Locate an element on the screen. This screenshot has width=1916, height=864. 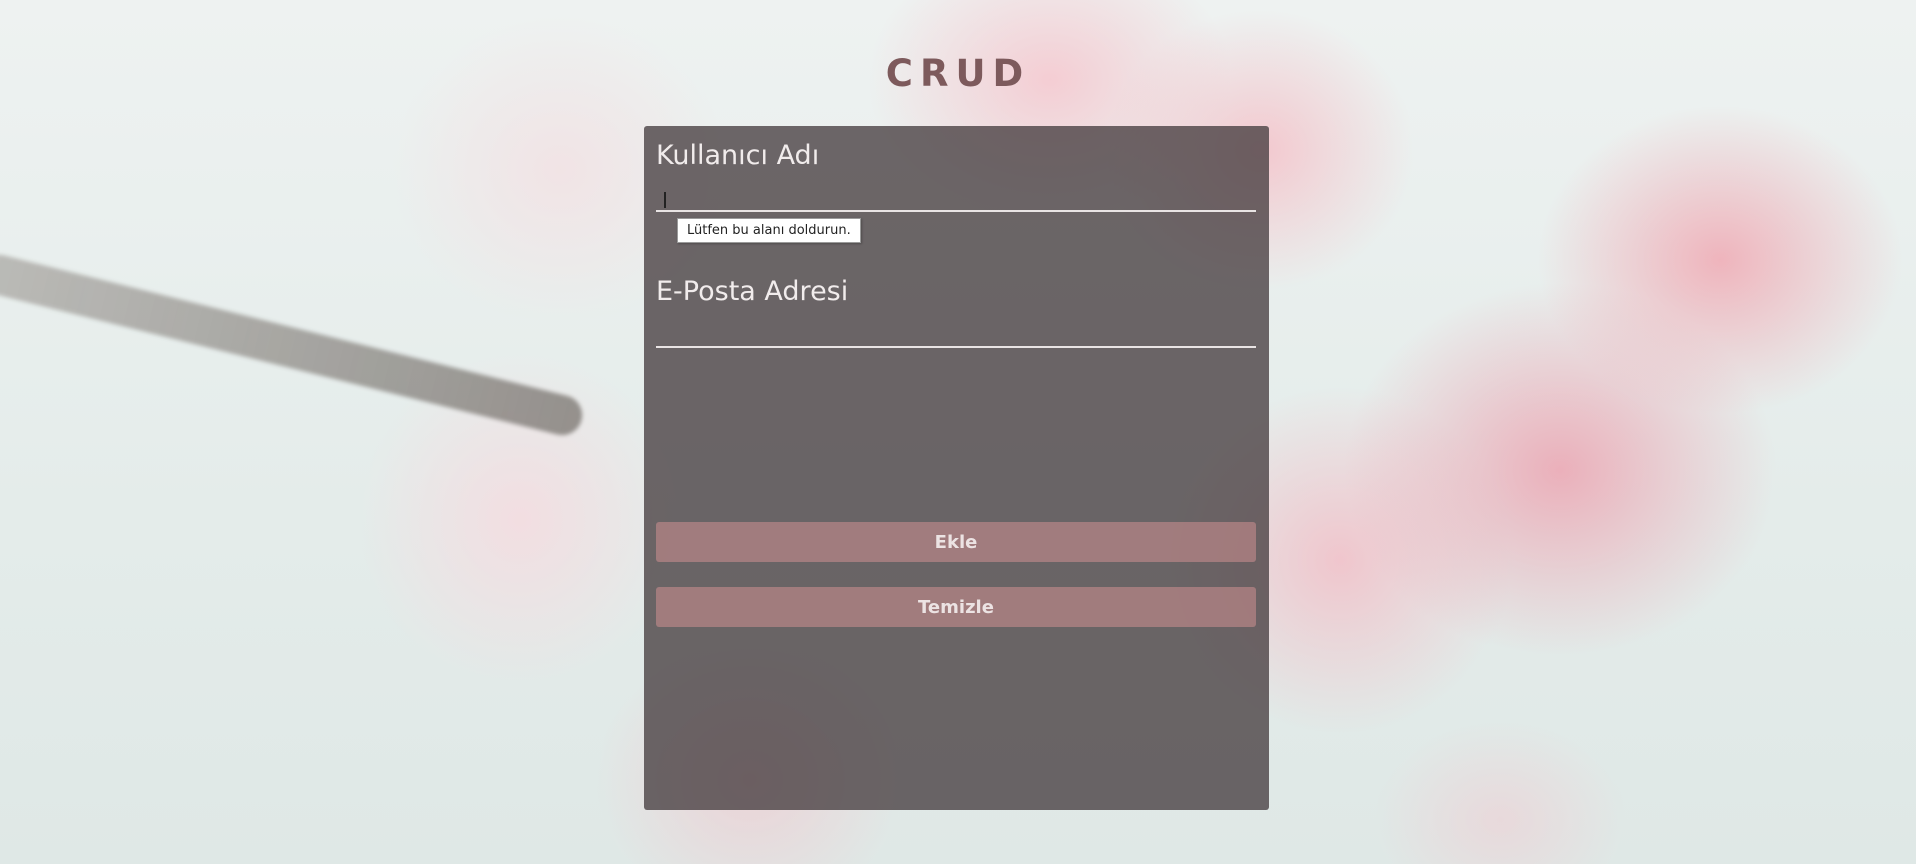
email-label: E-Posta Adresi is located at coordinates (752, 291).